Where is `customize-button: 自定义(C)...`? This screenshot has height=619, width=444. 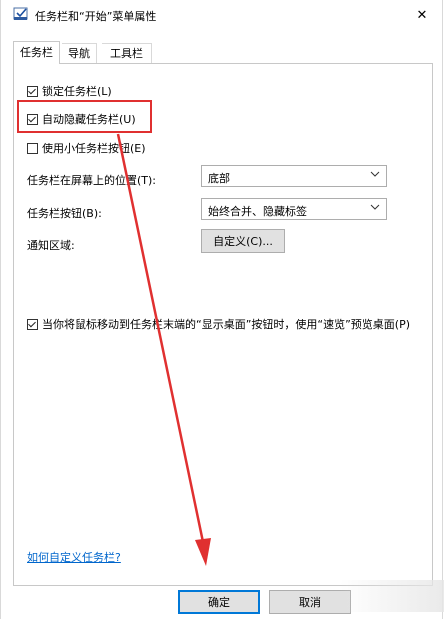 customize-button: 自定义(C)... is located at coordinates (243, 241).